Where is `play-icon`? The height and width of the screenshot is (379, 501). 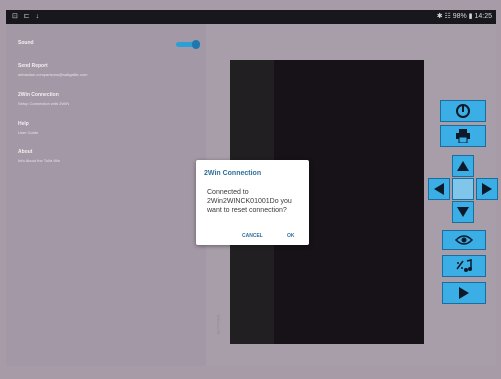 play-icon is located at coordinates (464, 293).